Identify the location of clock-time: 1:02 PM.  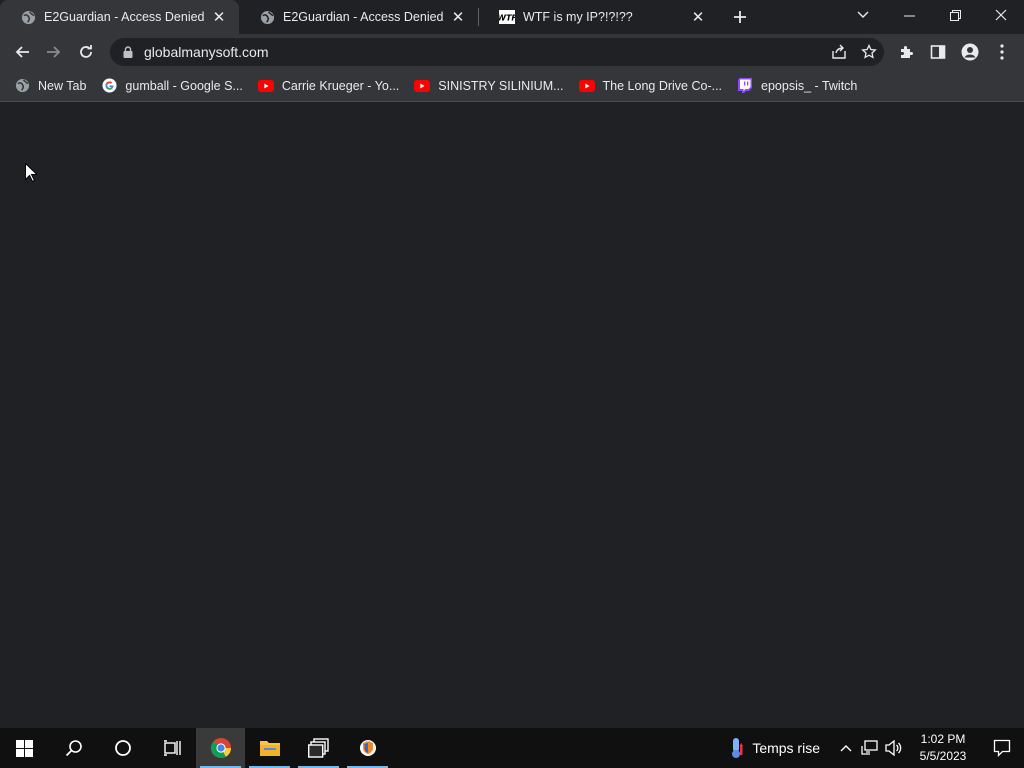
(943, 739).